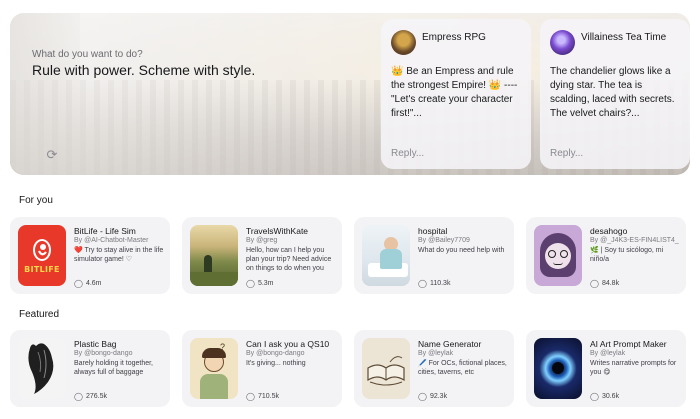 The height and width of the screenshot is (419, 700). What do you see at coordinates (95, 344) in the screenshot?
I see `character-title: Plastic Bag` at bounding box center [95, 344].